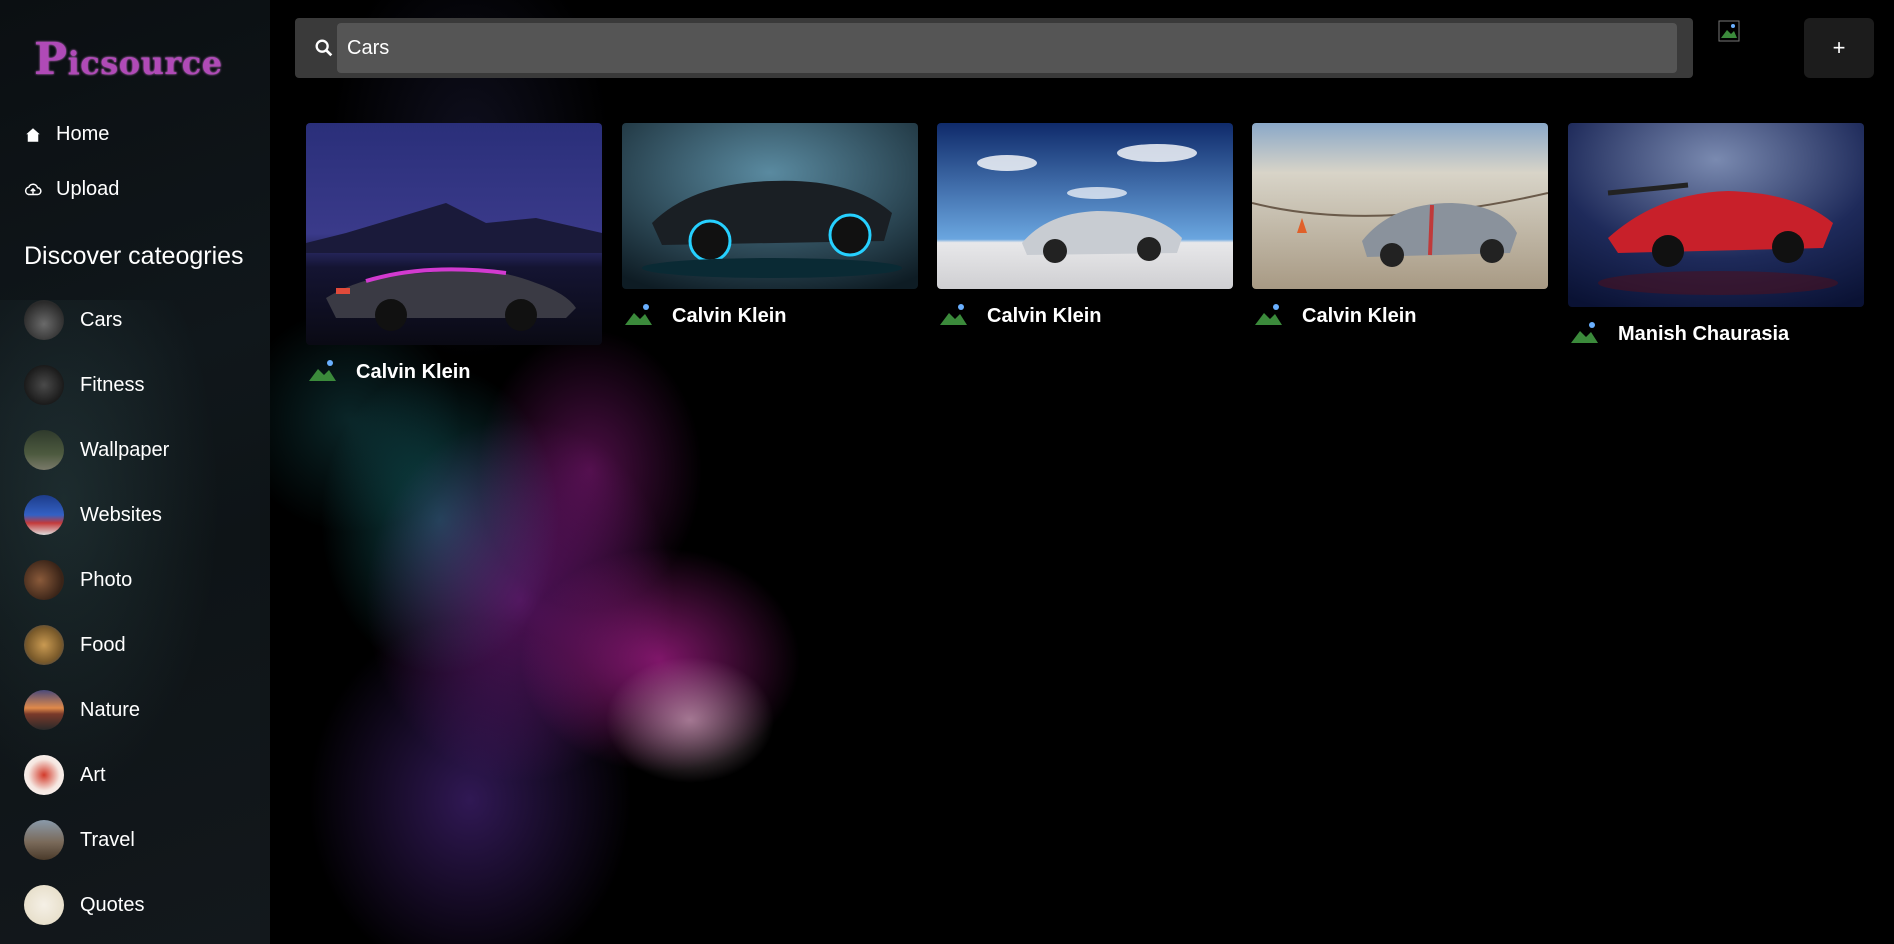  Describe the element at coordinates (145, 62) in the screenshot. I see `logo-rest: icsource` at that location.